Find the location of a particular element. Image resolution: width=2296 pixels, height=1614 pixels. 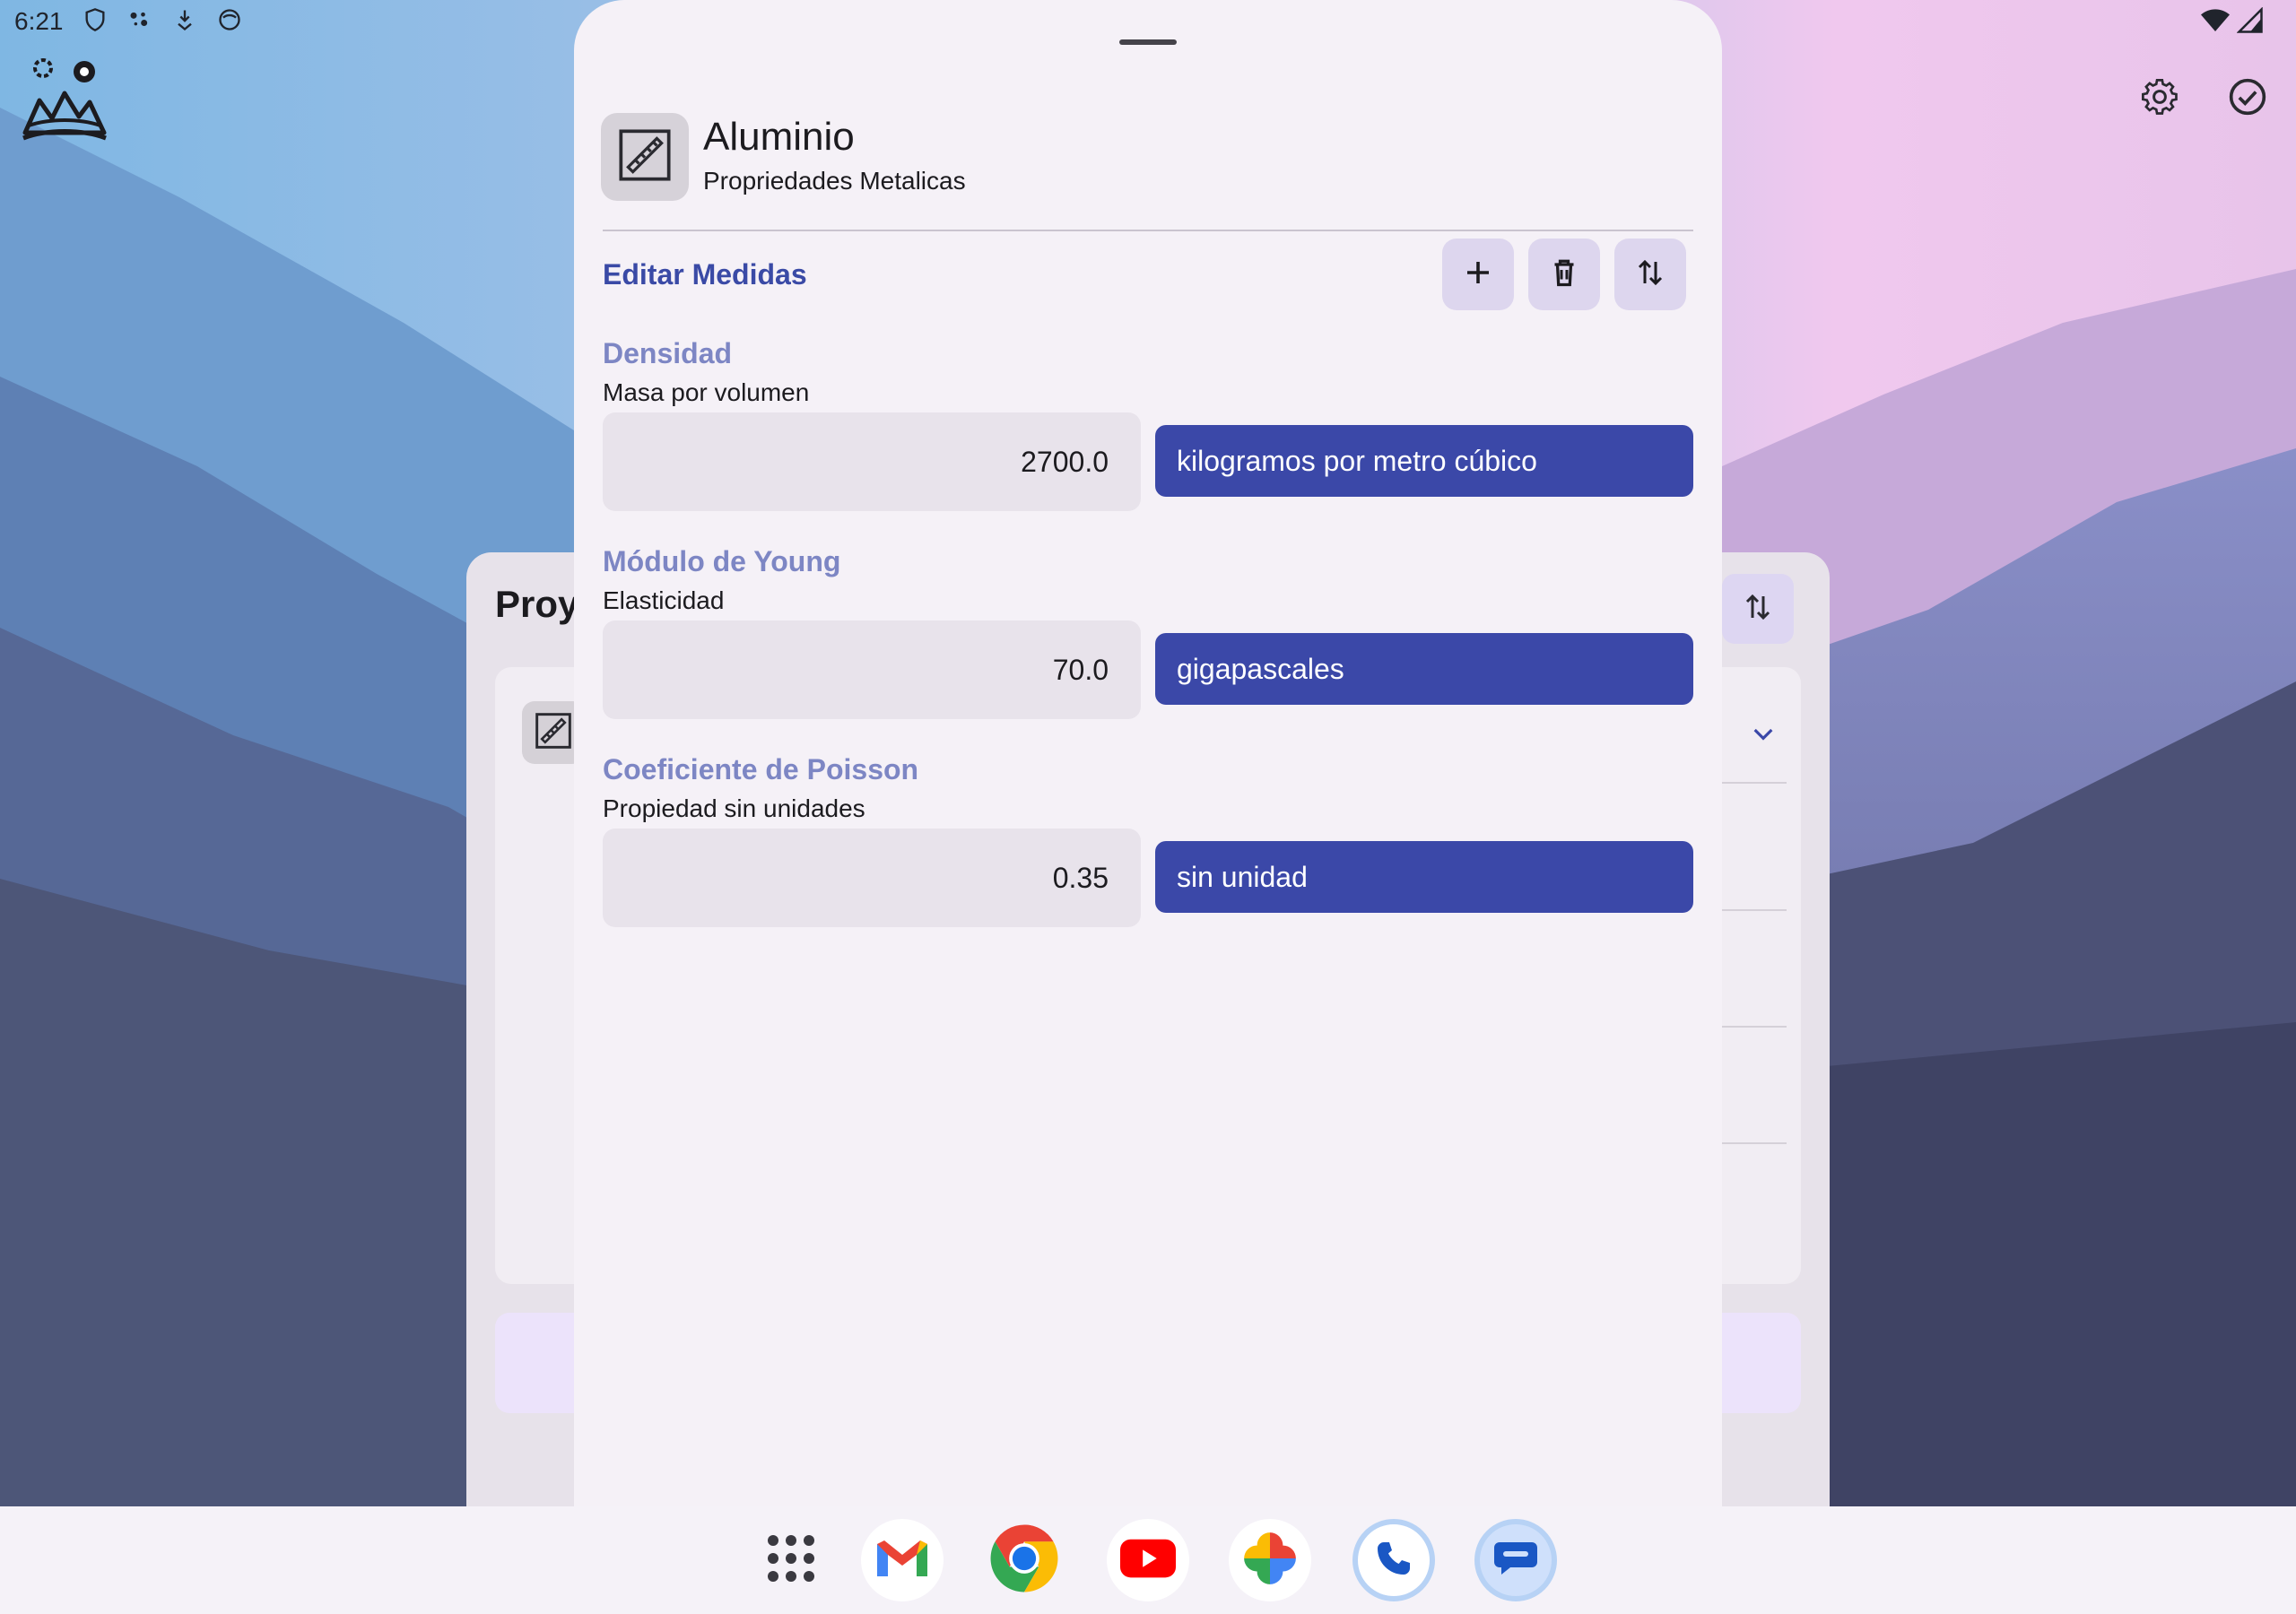

material-subtitle: Propriedades Metalicas is located at coordinates (834, 181).